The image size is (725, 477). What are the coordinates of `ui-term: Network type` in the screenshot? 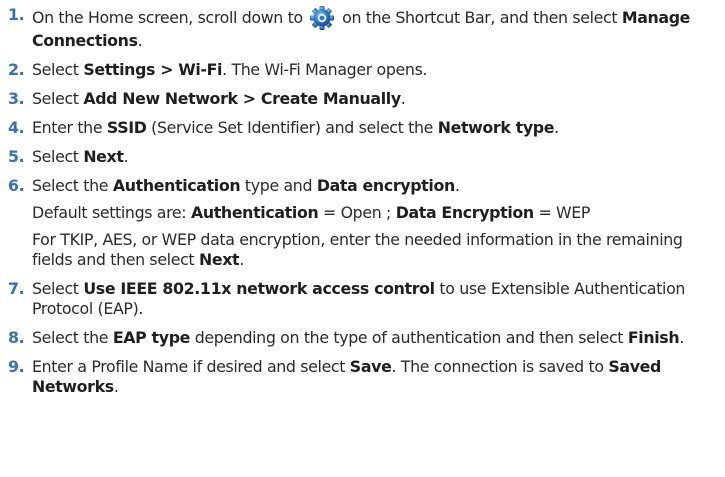 It's located at (496, 127).